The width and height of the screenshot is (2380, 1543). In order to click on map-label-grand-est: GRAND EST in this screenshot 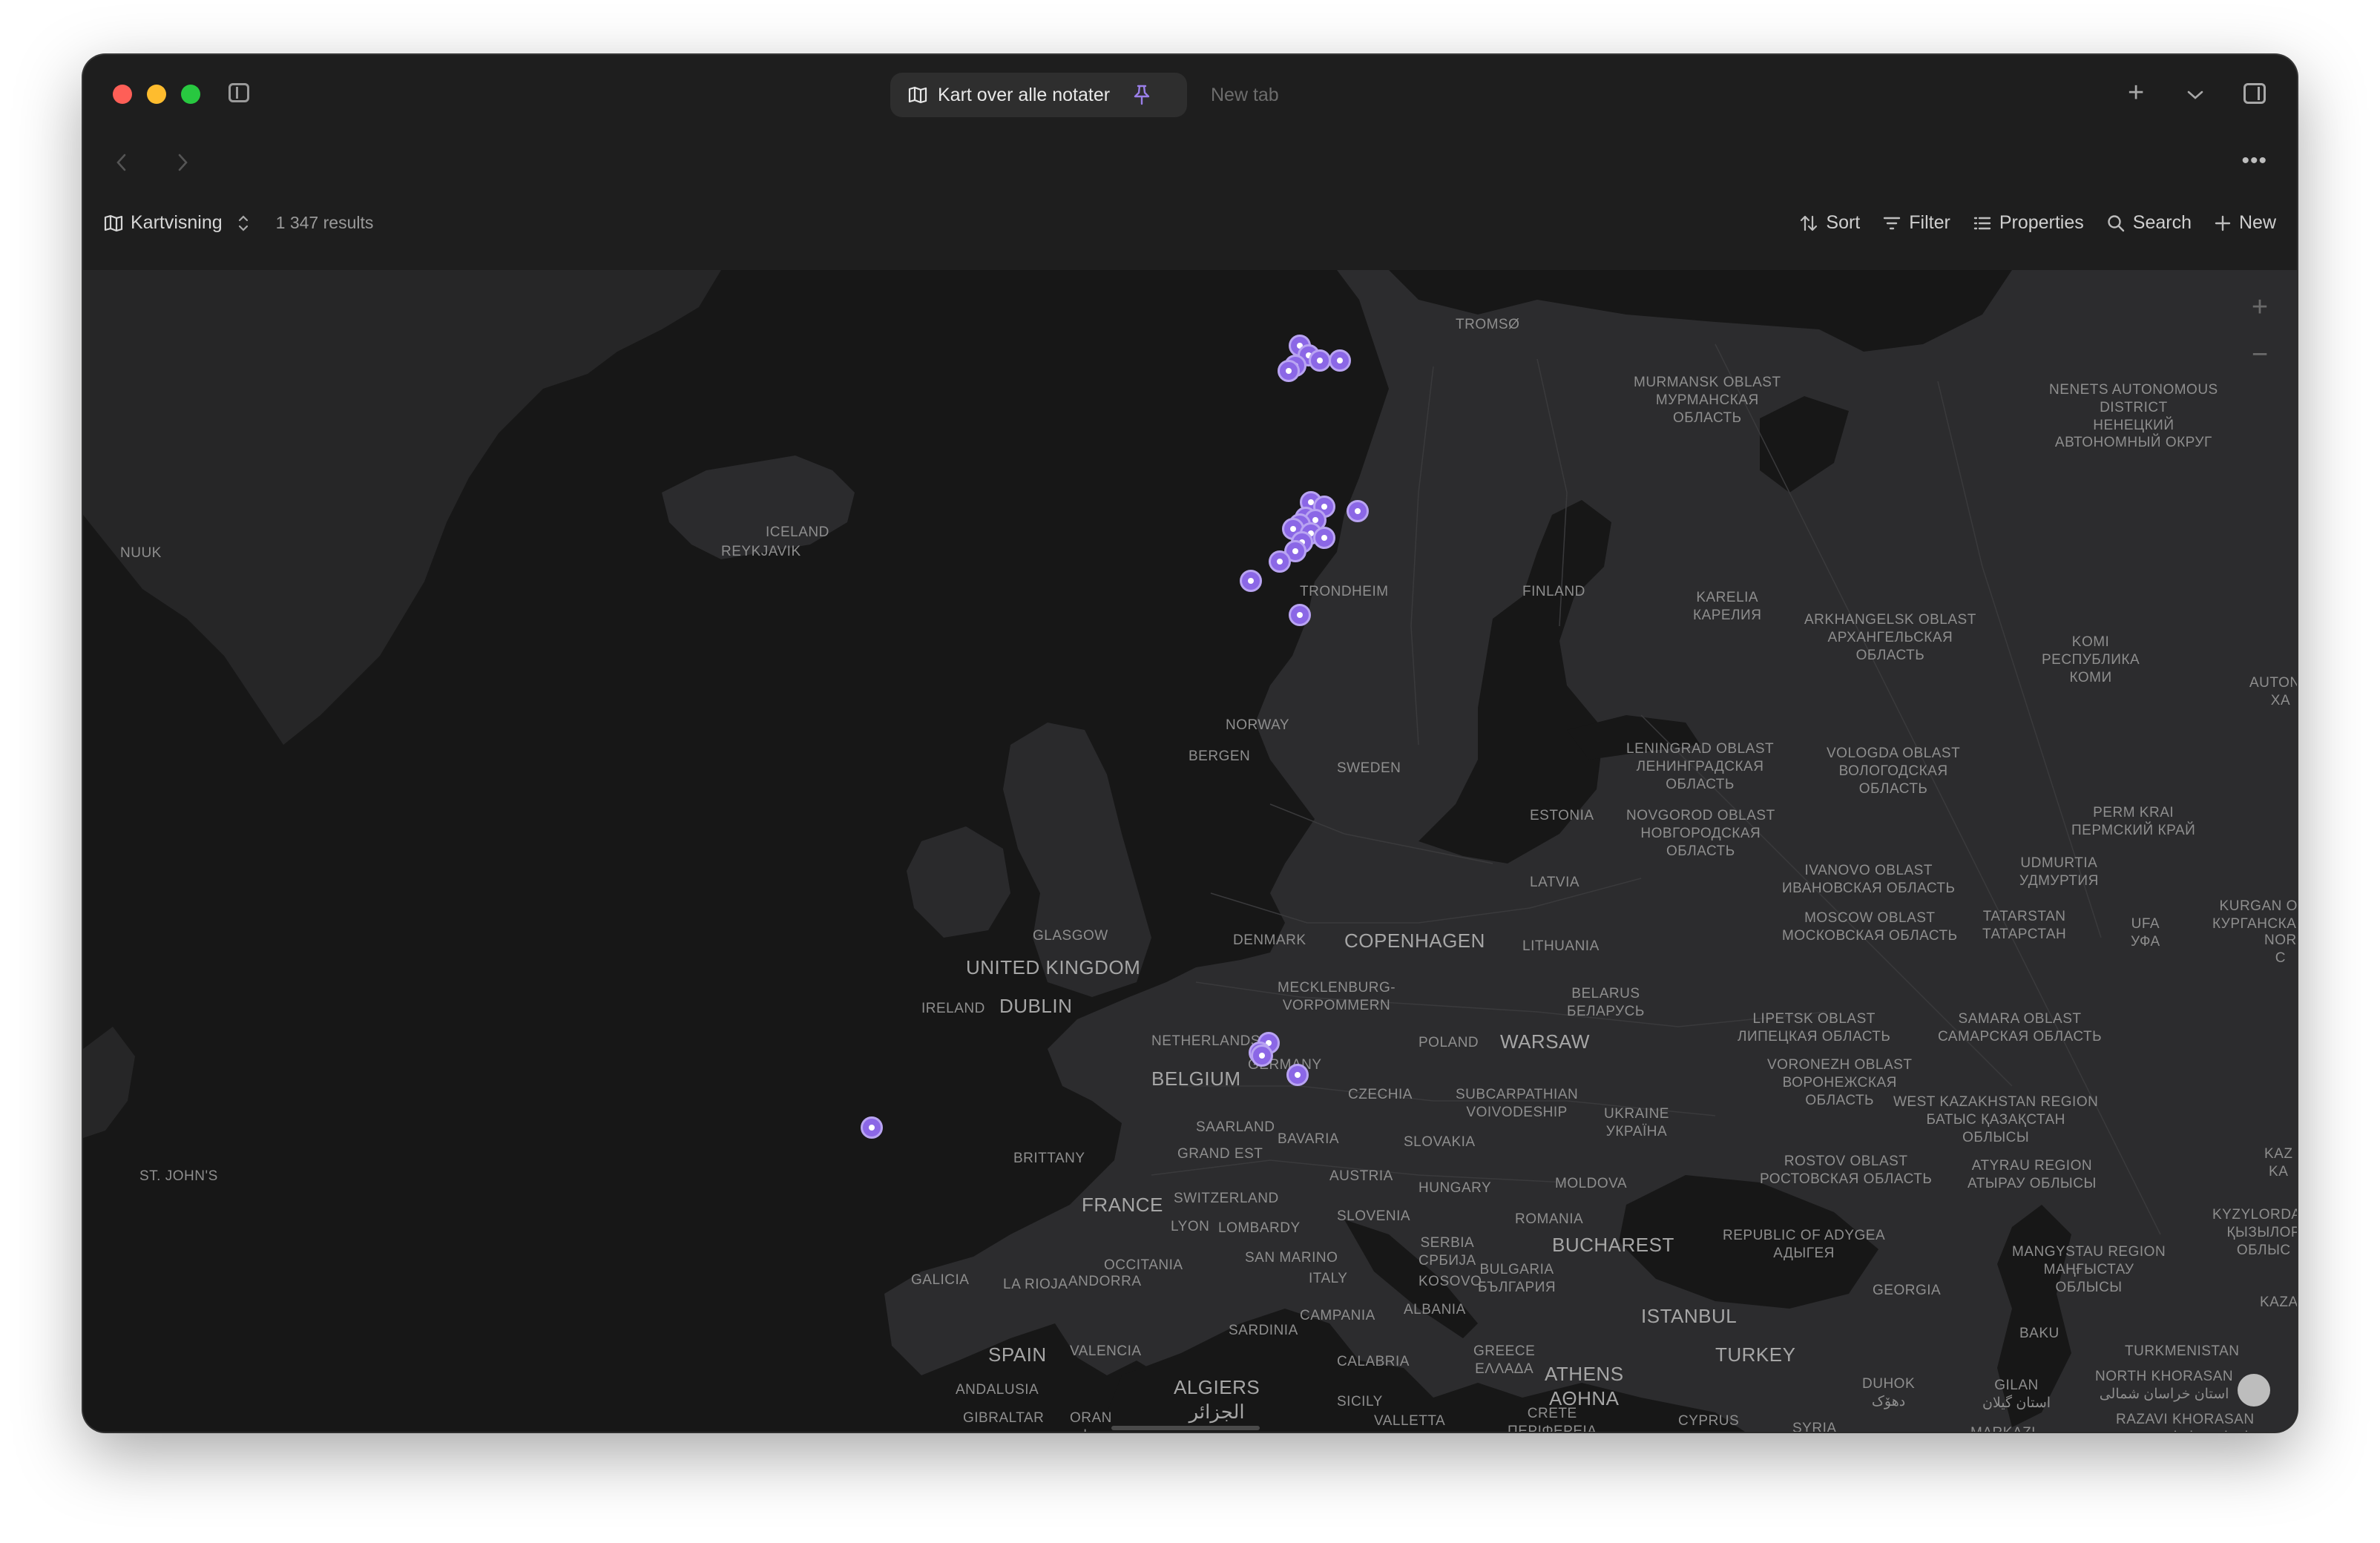, I will do `click(1220, 1154)`.